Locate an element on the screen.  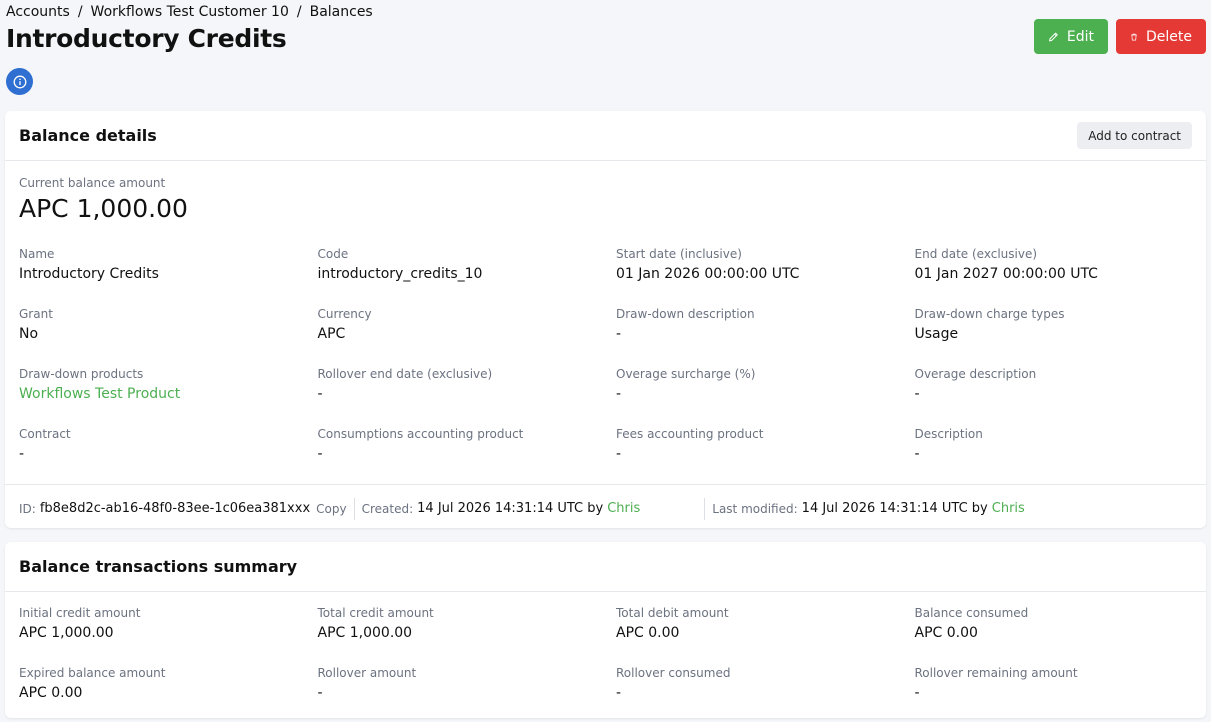
field-label: Total credit amount is located at coordinates (375, 613).